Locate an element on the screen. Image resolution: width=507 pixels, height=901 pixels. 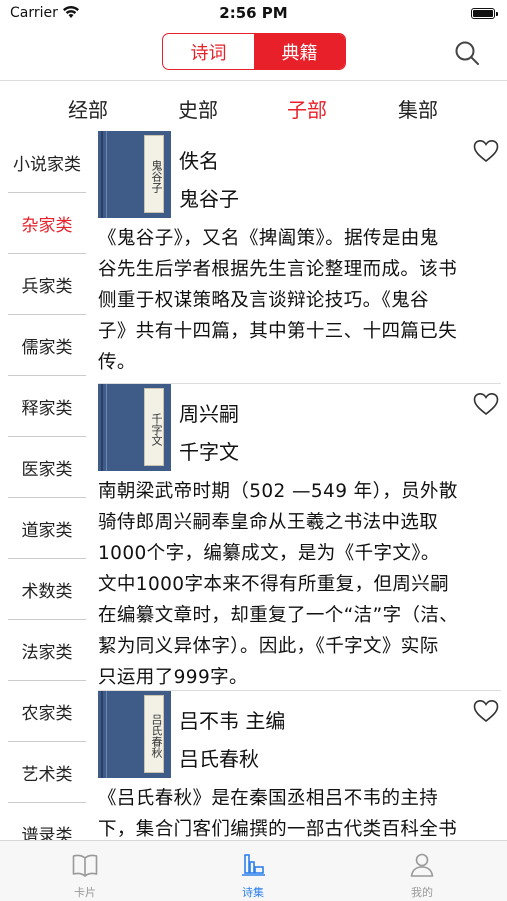
sidebar-item: 释家类 is located at coordinates (47, 406).